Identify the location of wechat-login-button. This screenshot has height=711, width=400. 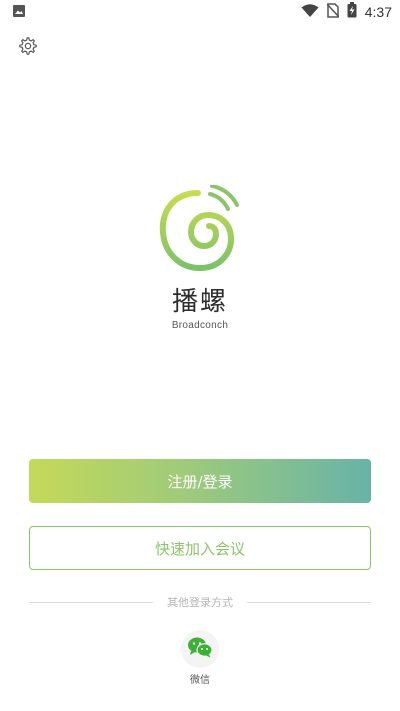
(200, 649).